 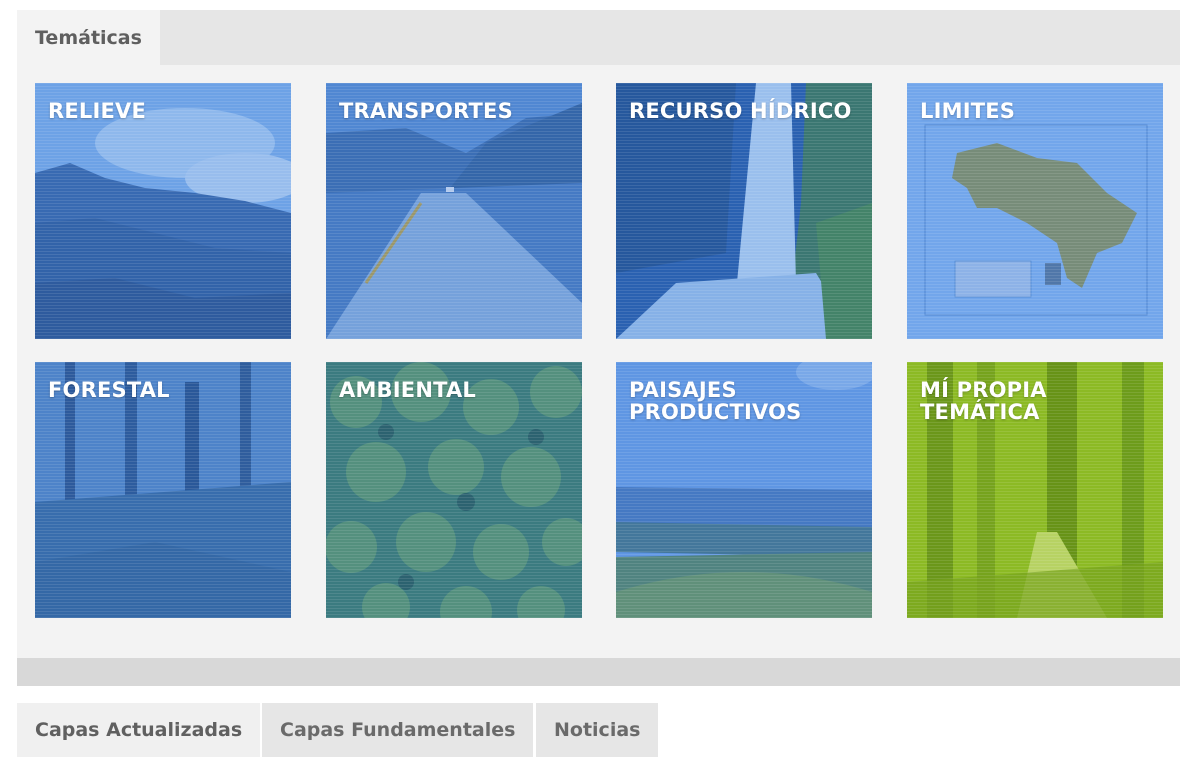 I want to click on section-divider, so click(x=598, y=672).